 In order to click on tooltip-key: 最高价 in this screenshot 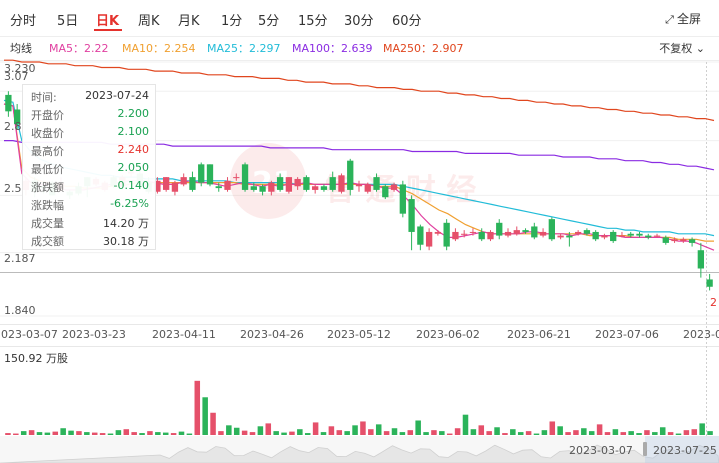, I will do `click(47, 151)`.